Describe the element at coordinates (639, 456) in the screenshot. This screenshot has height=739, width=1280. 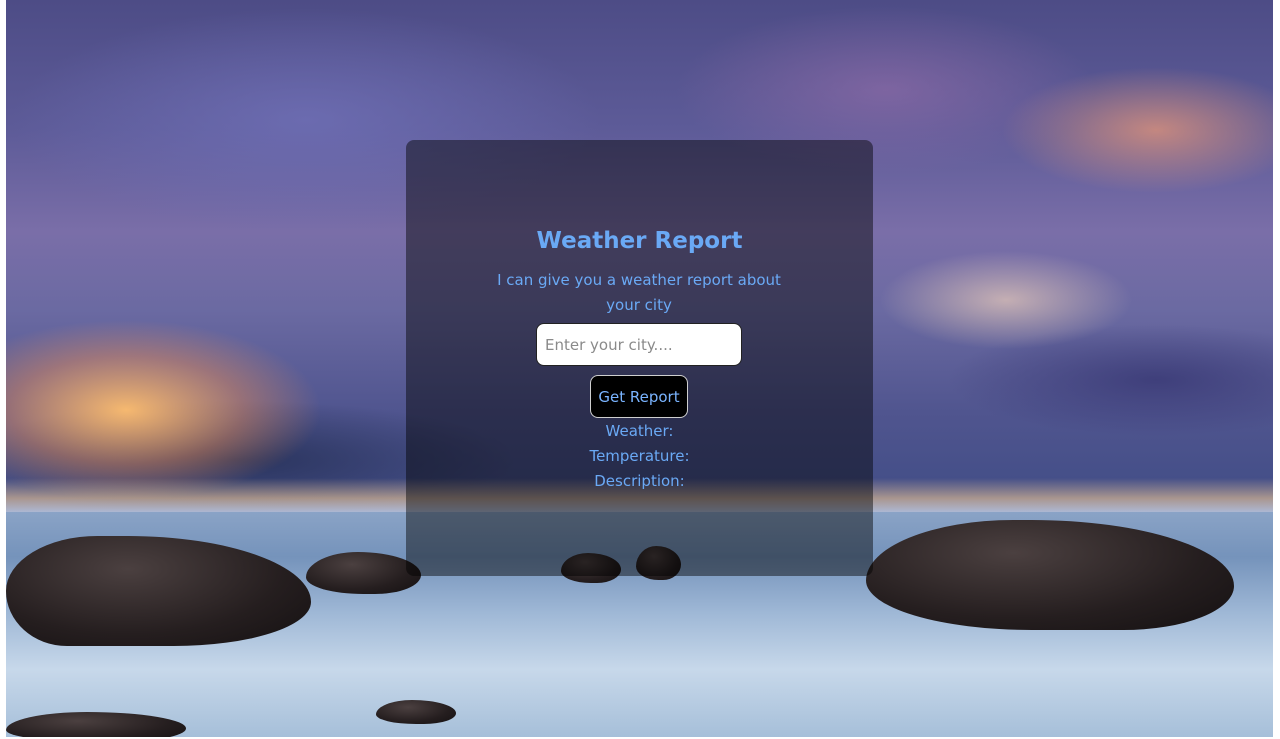
I see `temperature-result: Temperature:` at that location.